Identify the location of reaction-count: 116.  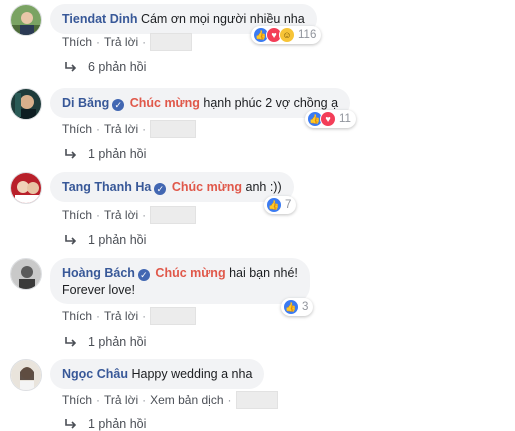
(307, 35).